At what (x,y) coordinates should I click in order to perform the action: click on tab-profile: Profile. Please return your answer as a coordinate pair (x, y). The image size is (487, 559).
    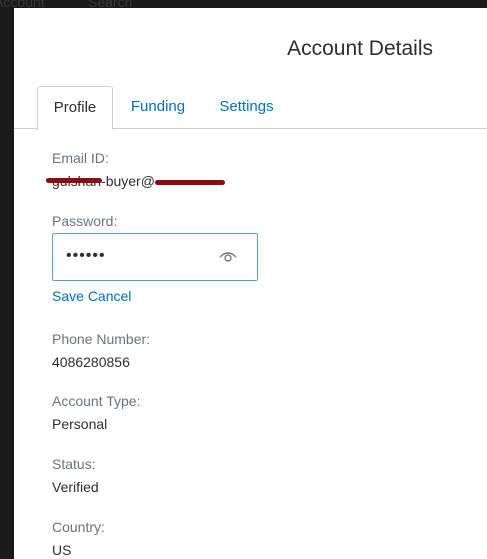
    Looking at the image, I should click on (75, 108).